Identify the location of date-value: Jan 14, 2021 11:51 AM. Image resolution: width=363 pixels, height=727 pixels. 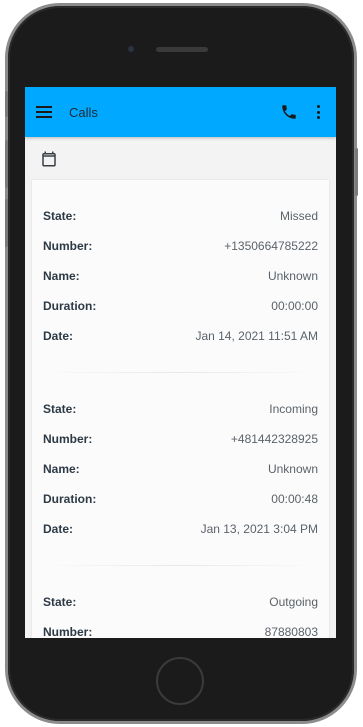
(256, 336).